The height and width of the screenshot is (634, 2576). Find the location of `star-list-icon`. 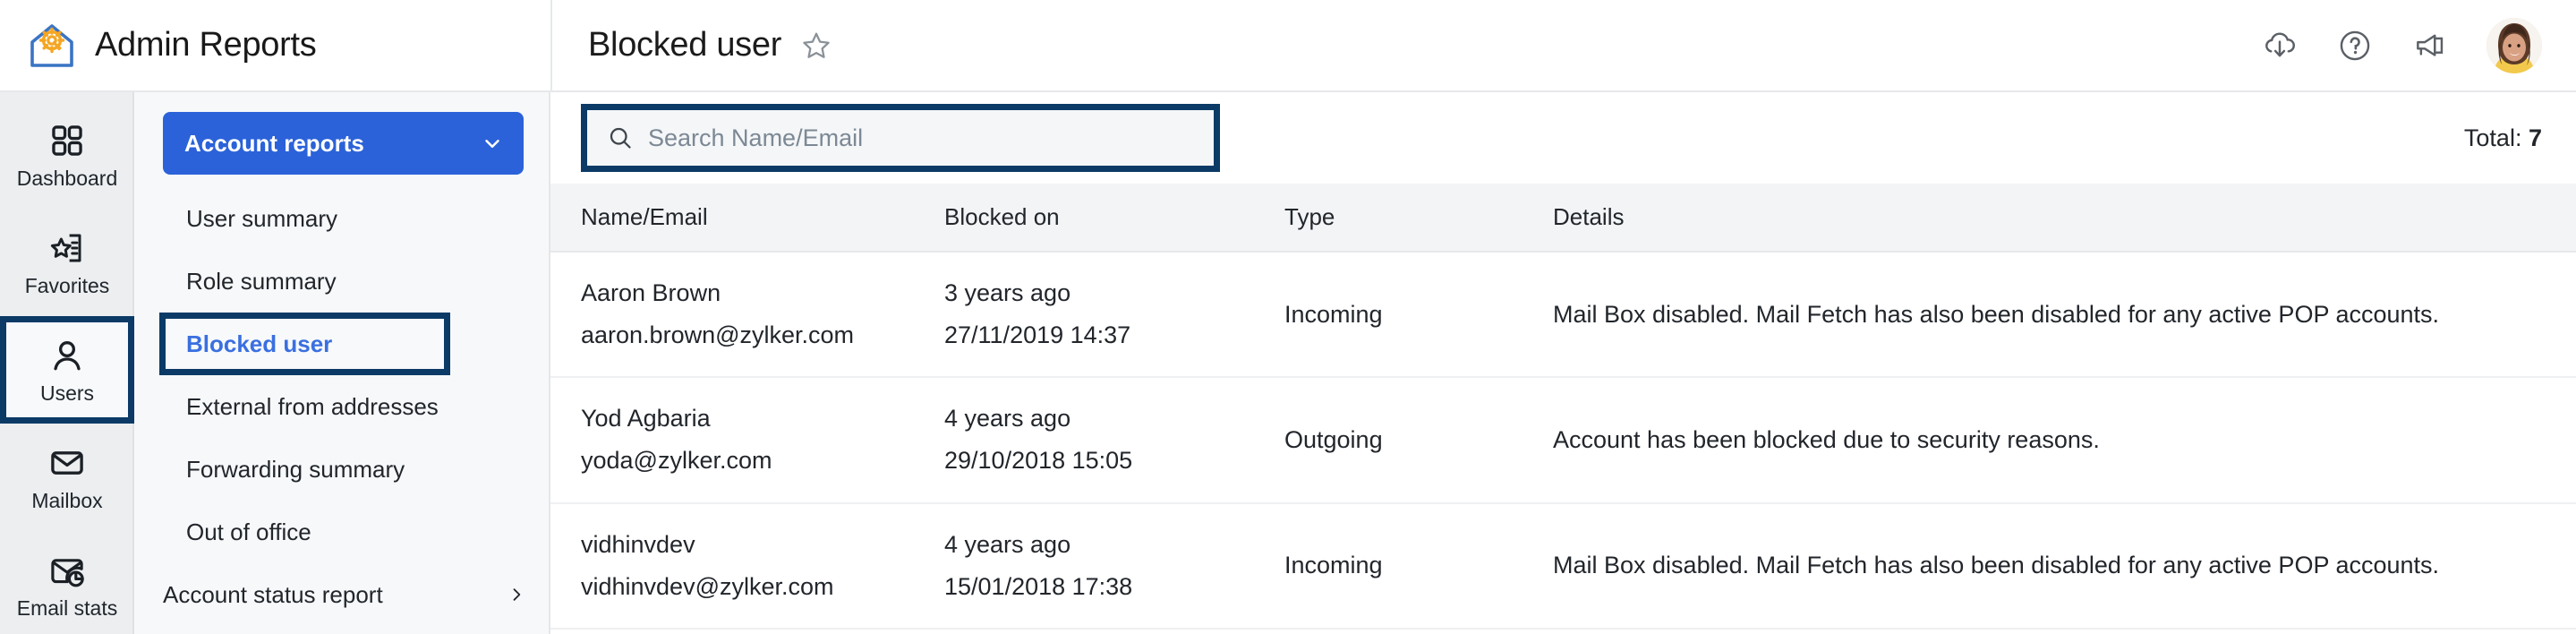

star-list-icon is located at coordinates (67, 248).